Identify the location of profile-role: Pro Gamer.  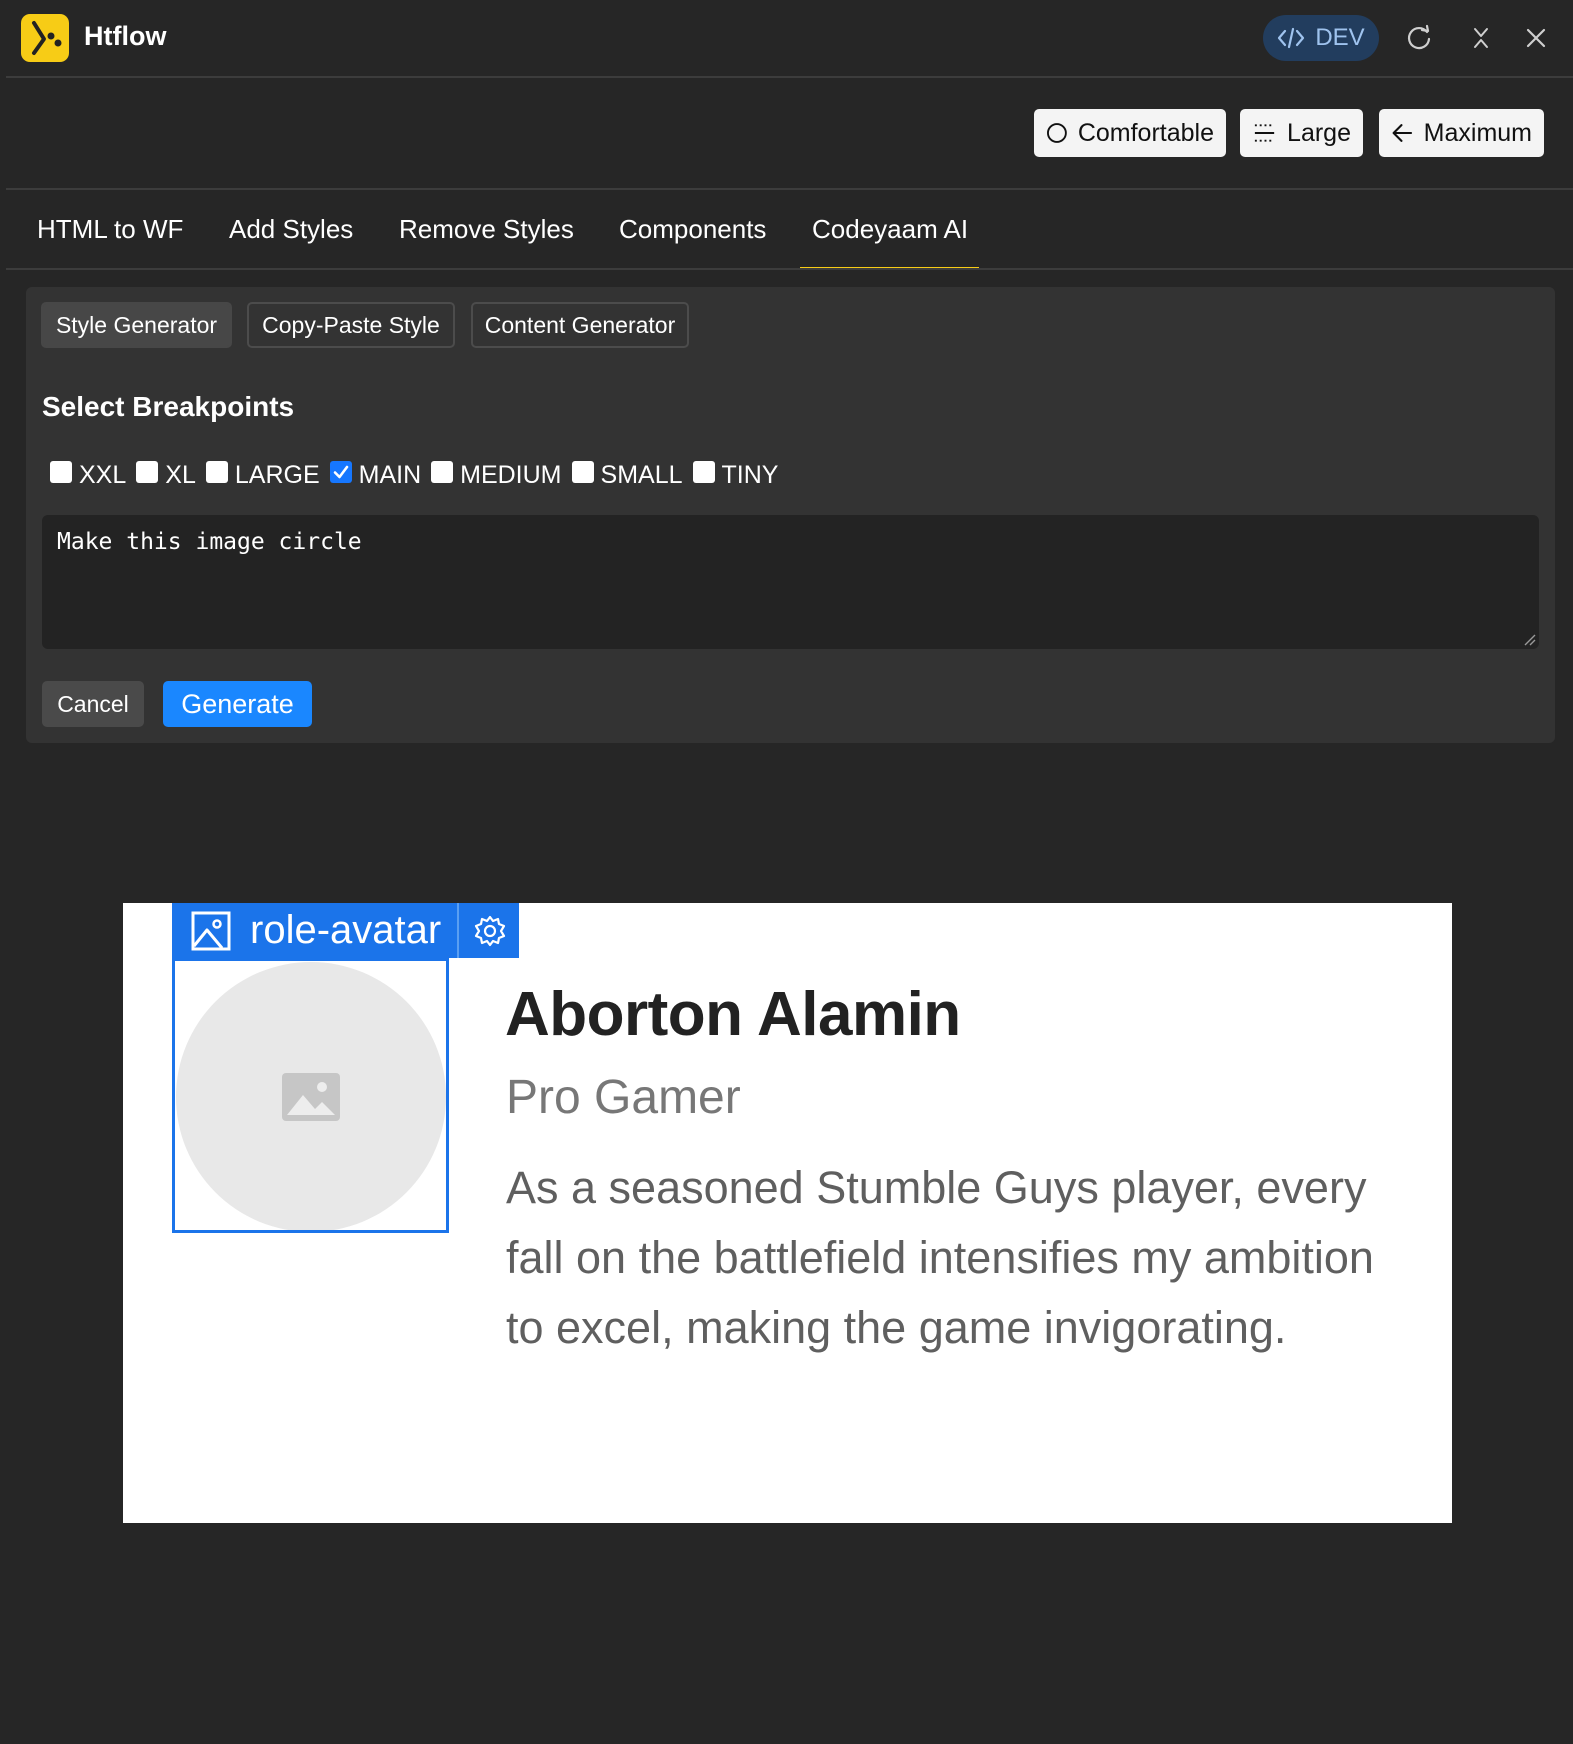
(623, 1097).